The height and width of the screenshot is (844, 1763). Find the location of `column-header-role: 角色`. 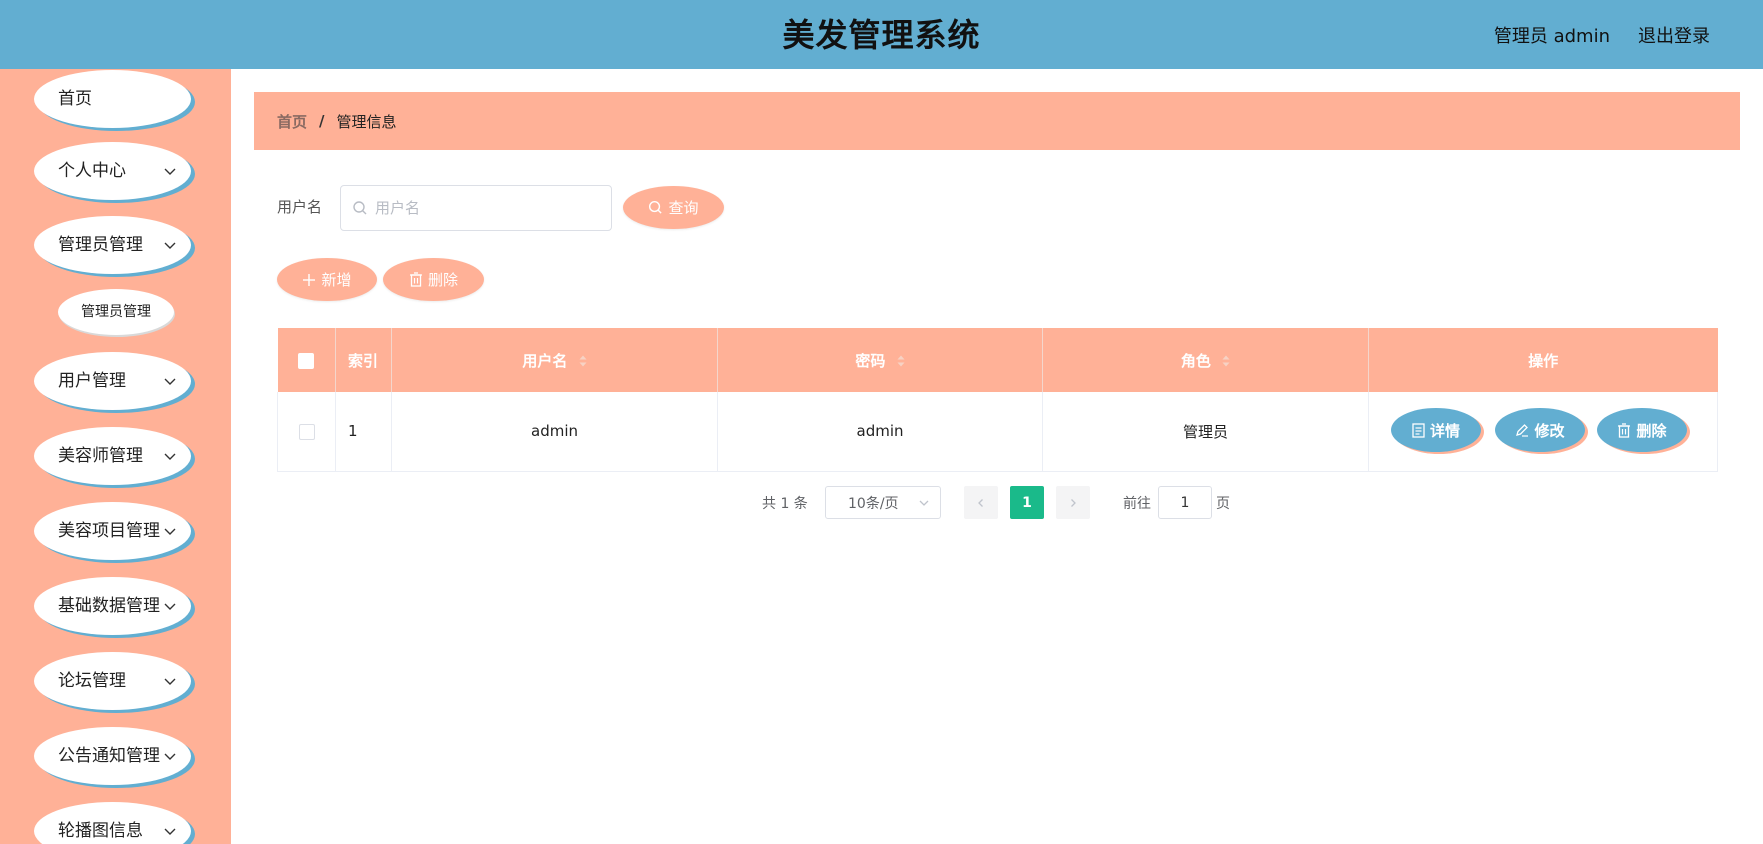

column-header-role: 角色 is located at coordinates (1205, 360).